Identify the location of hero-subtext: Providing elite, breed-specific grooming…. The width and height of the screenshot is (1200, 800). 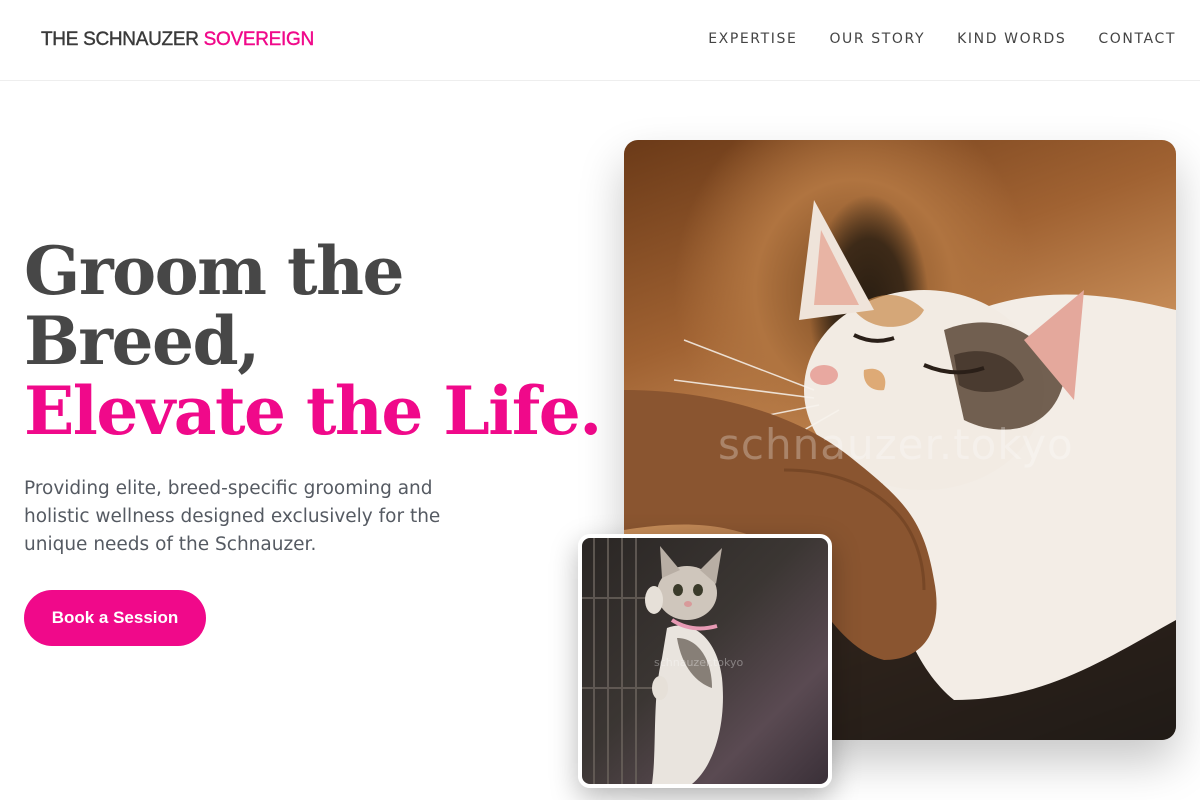
(232, 516).